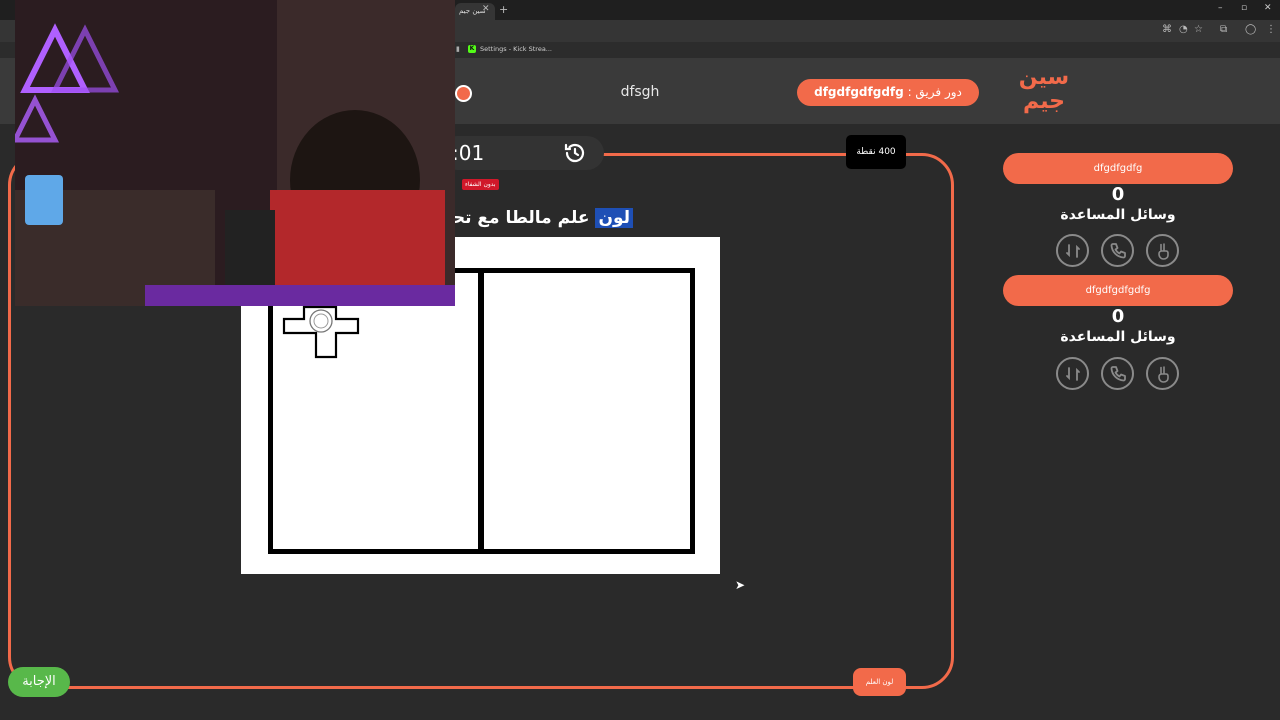 Image resolution: width=1280 pixels, height=720 pixels. Describe the element at coordinates (1118, 168) in the screenshot. I see `team-name-pill: dfgdfgdfg` at that location.